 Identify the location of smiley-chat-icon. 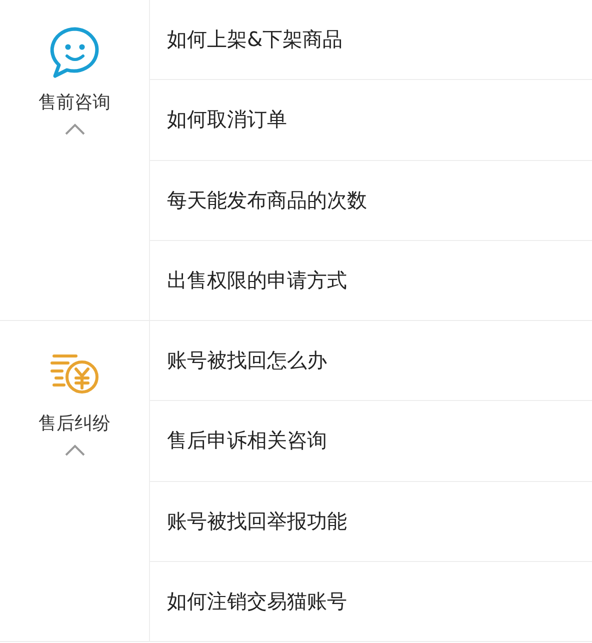
(75, 53).